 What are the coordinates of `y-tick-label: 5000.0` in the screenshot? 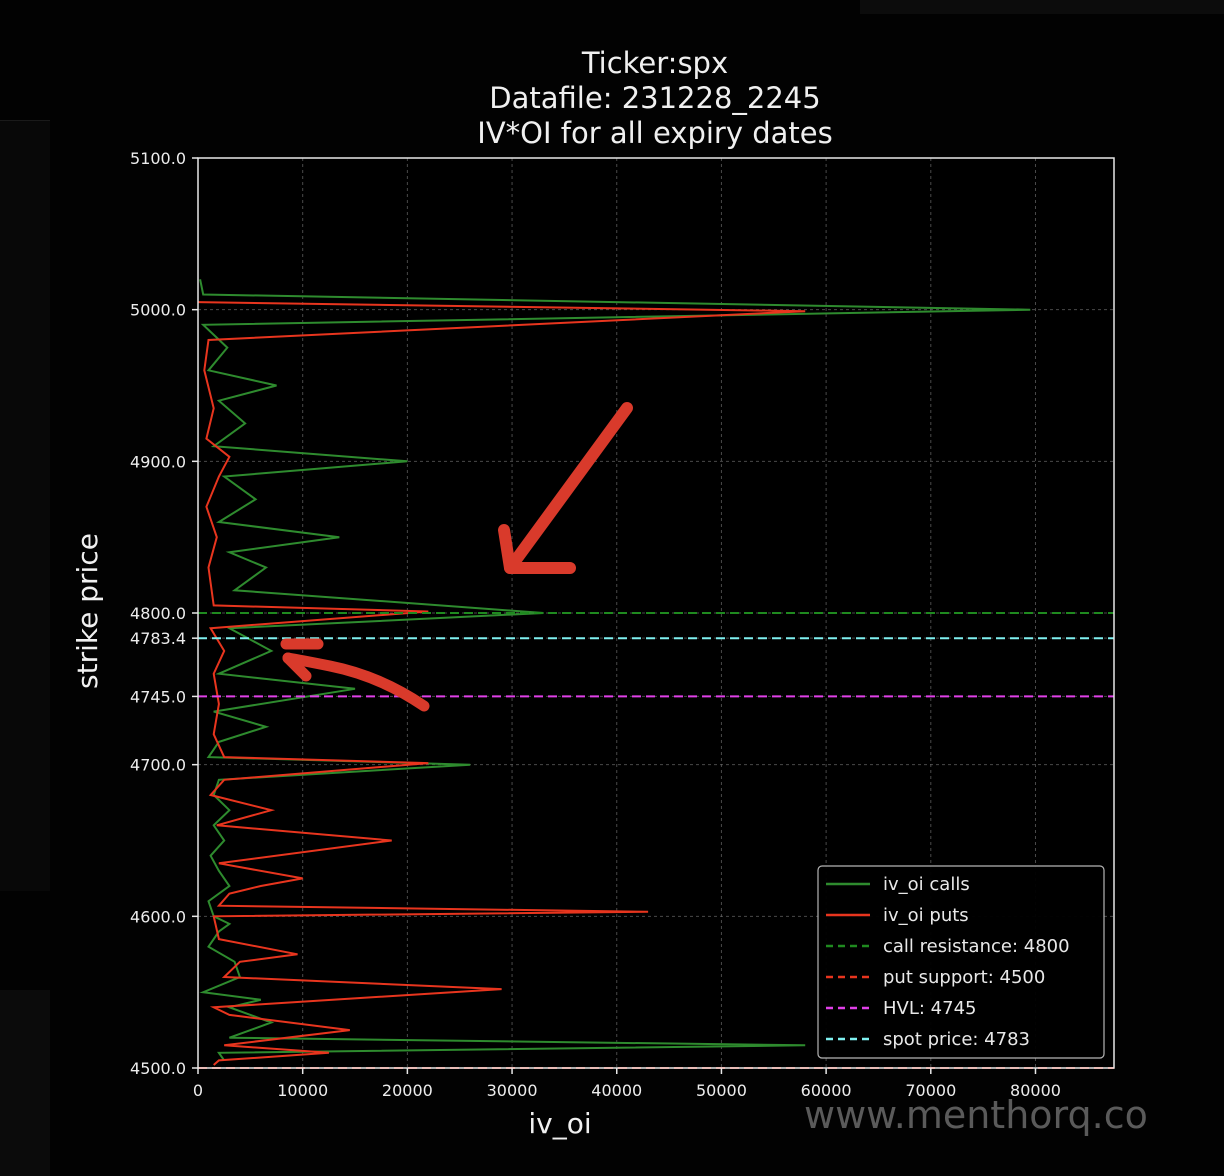 It's located at (158, 310).